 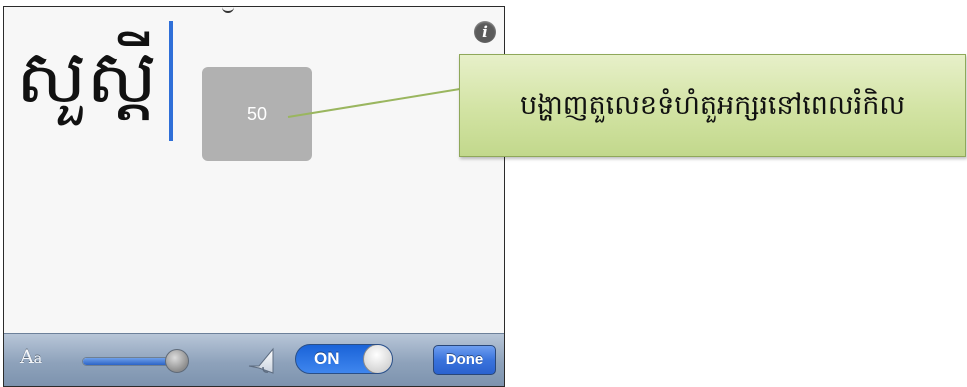 What do you see at coordinates (86, 77) in the screenshot?
I see `editor-text: សួស្ដី` at bounding box center [86, 77].